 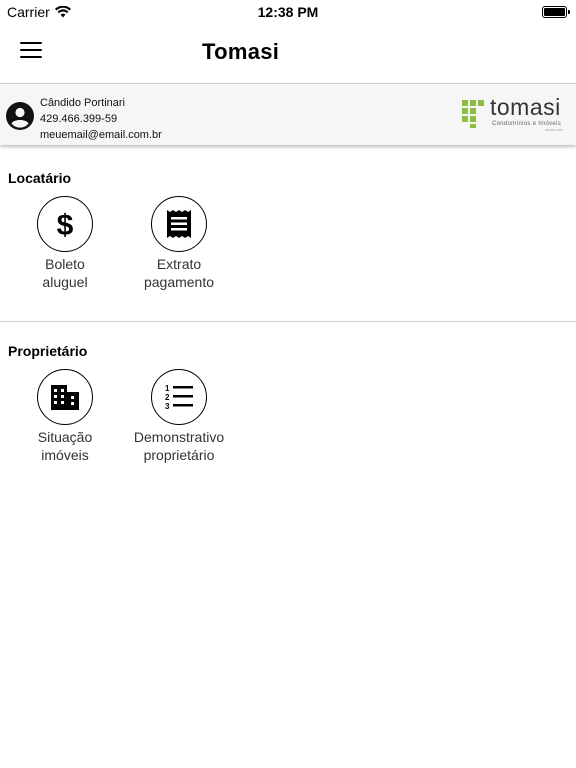 I want to click on boleto-aluguel-button: $ Boleto aluguel, so click(x=65, y=243).